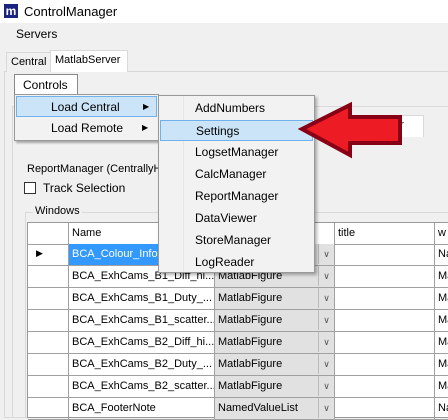 The image size is (448, 420). Describe the element at coordinates (28, 62) in the screenshot. I see `tab-central: Central` at that location.